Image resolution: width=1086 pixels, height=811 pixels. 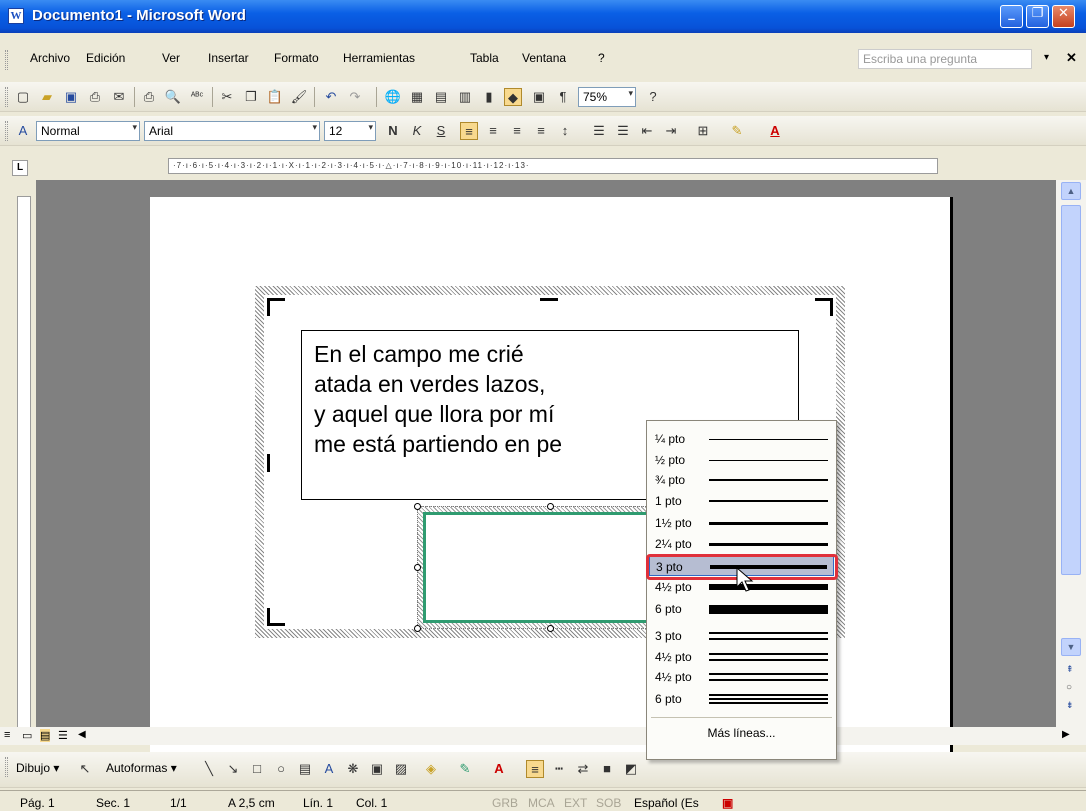 I want to click on italic-icon: K, so click(x=417, y=131).